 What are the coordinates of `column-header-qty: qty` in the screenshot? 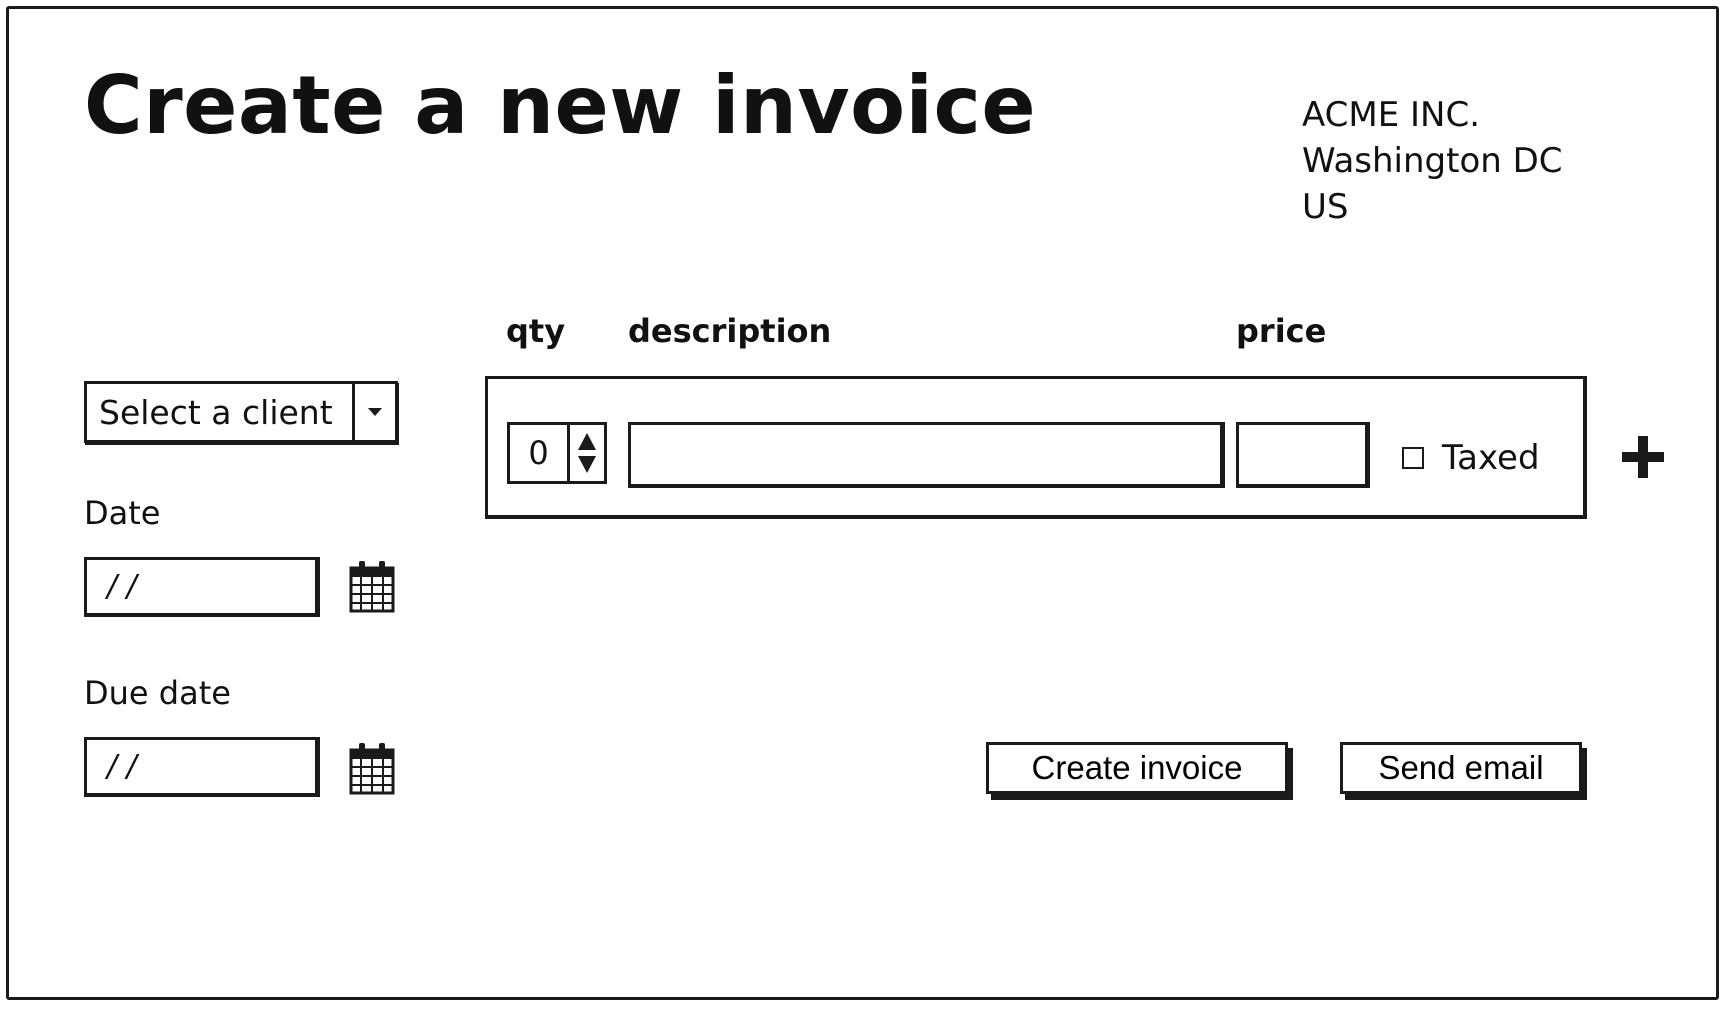 It's located at (536, 331).